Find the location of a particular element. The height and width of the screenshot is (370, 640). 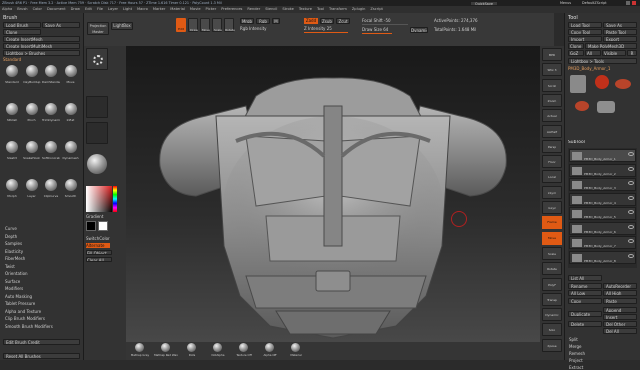

delete-button: Delete is located at coordinates (585, 324).